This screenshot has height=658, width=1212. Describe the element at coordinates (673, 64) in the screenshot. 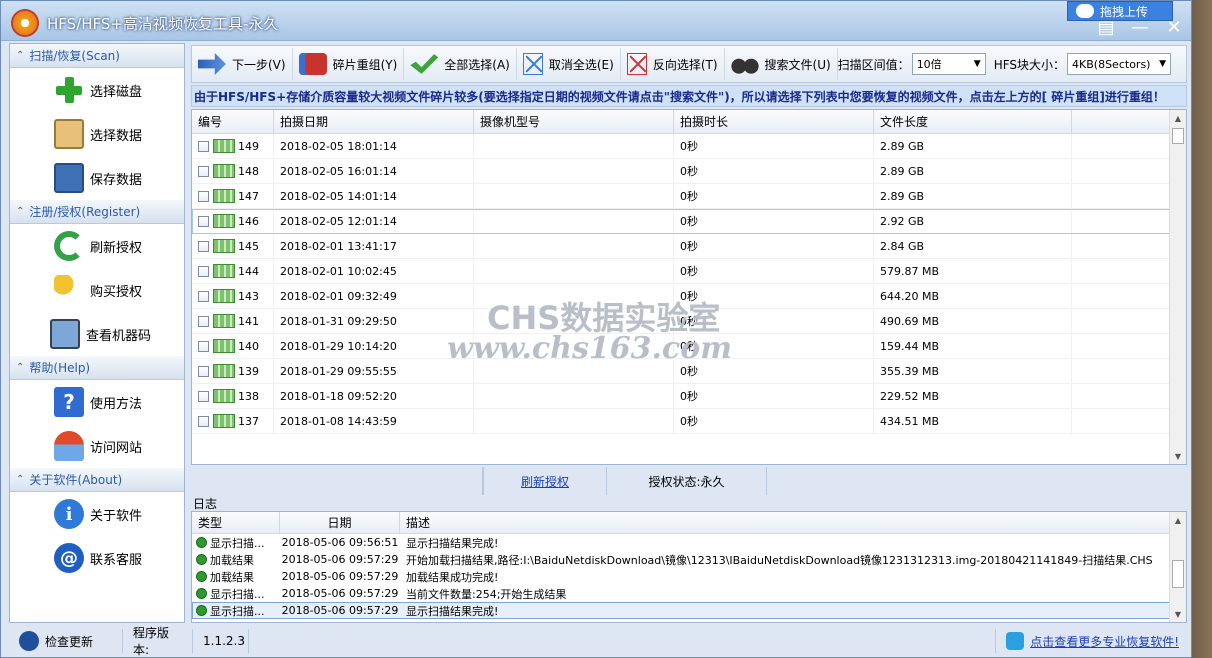

I see `invert-selection-button: 反向选择(T)` at that location.